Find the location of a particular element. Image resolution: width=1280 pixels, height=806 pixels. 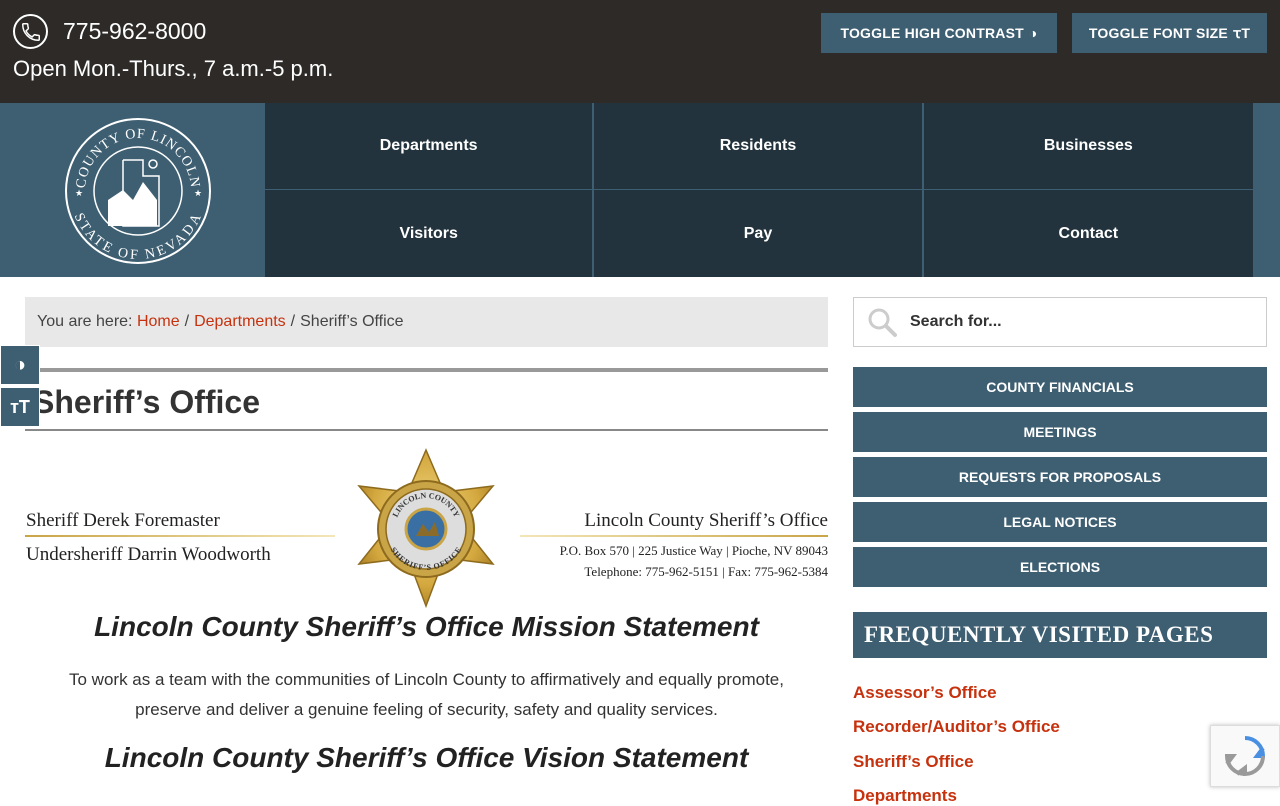

link-recorder-auditors-office: Recorder/Auditor’s Office is located at coordinates (956, 727).